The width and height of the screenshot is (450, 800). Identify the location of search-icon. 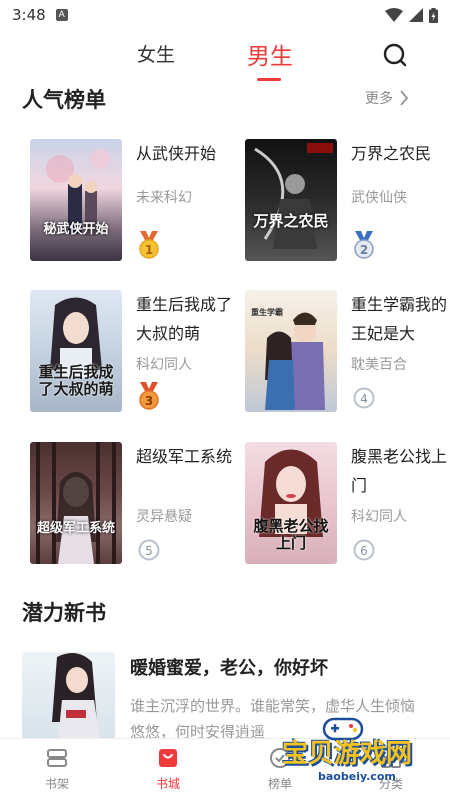
(395, 55).